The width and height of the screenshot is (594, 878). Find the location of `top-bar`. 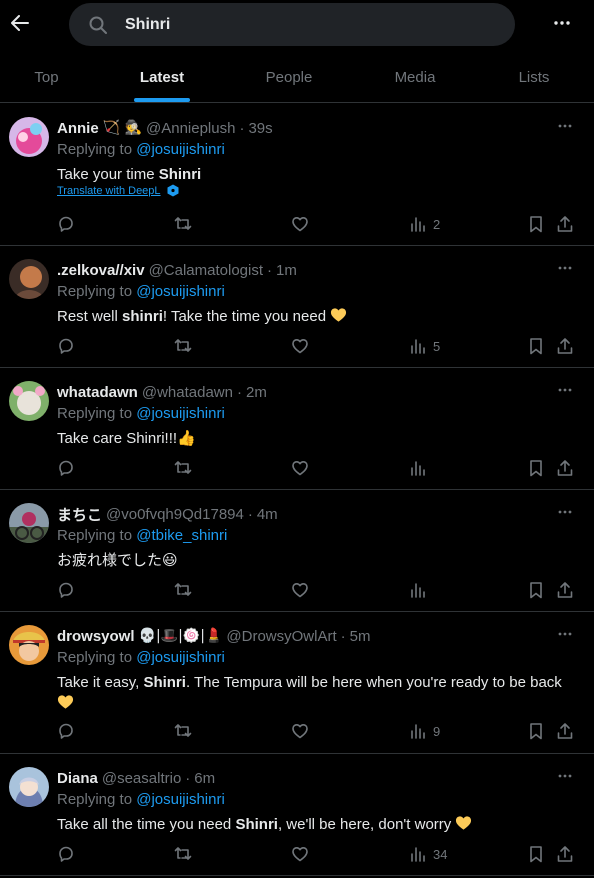

top-bar is located at coordinates (297, 24).